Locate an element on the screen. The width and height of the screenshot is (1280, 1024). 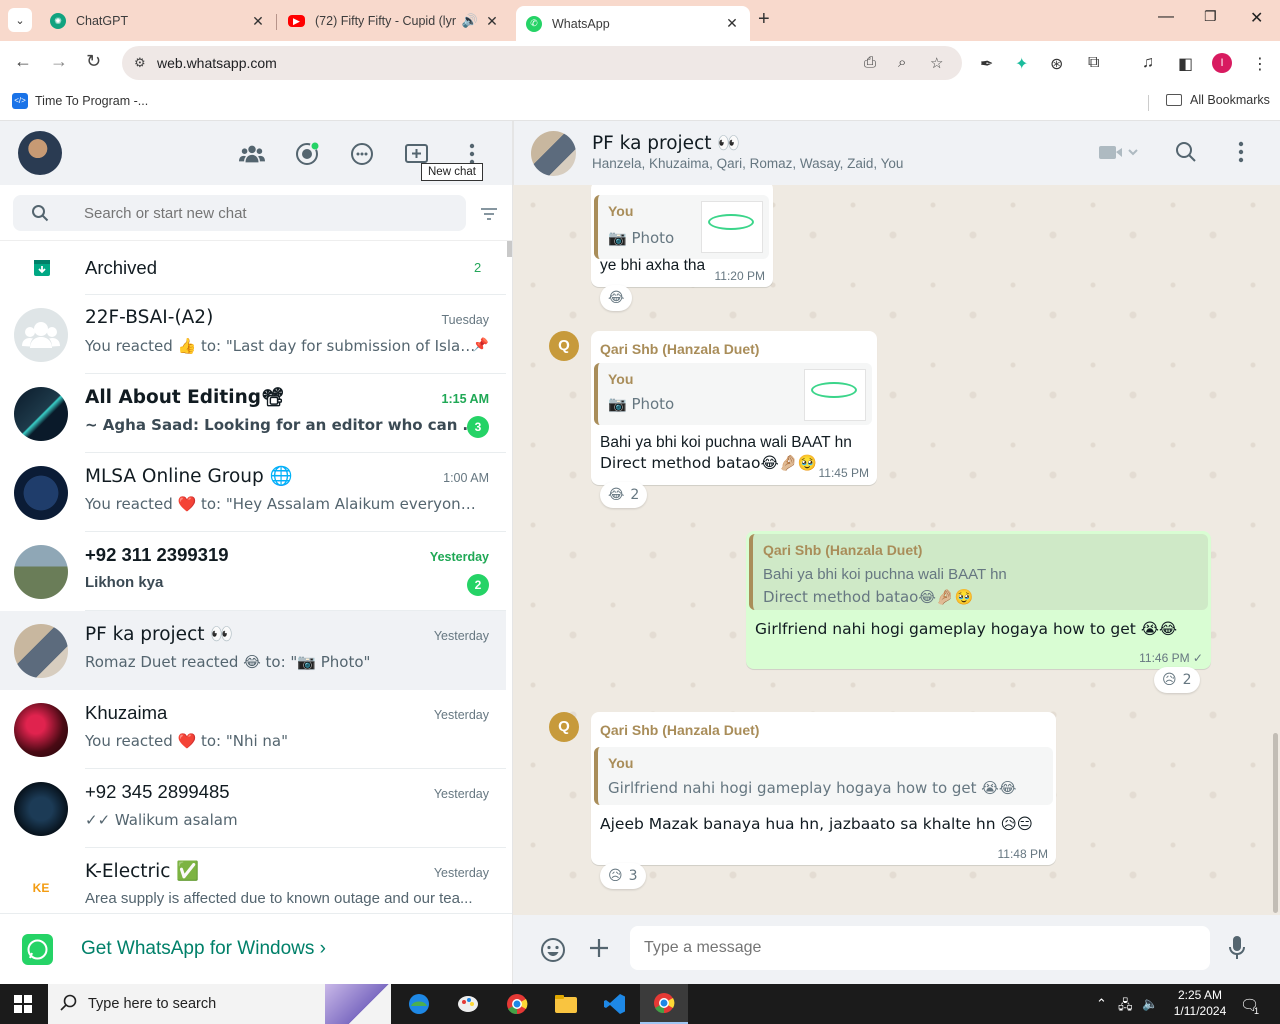
my-avatar is located at coordinates (40, 153).